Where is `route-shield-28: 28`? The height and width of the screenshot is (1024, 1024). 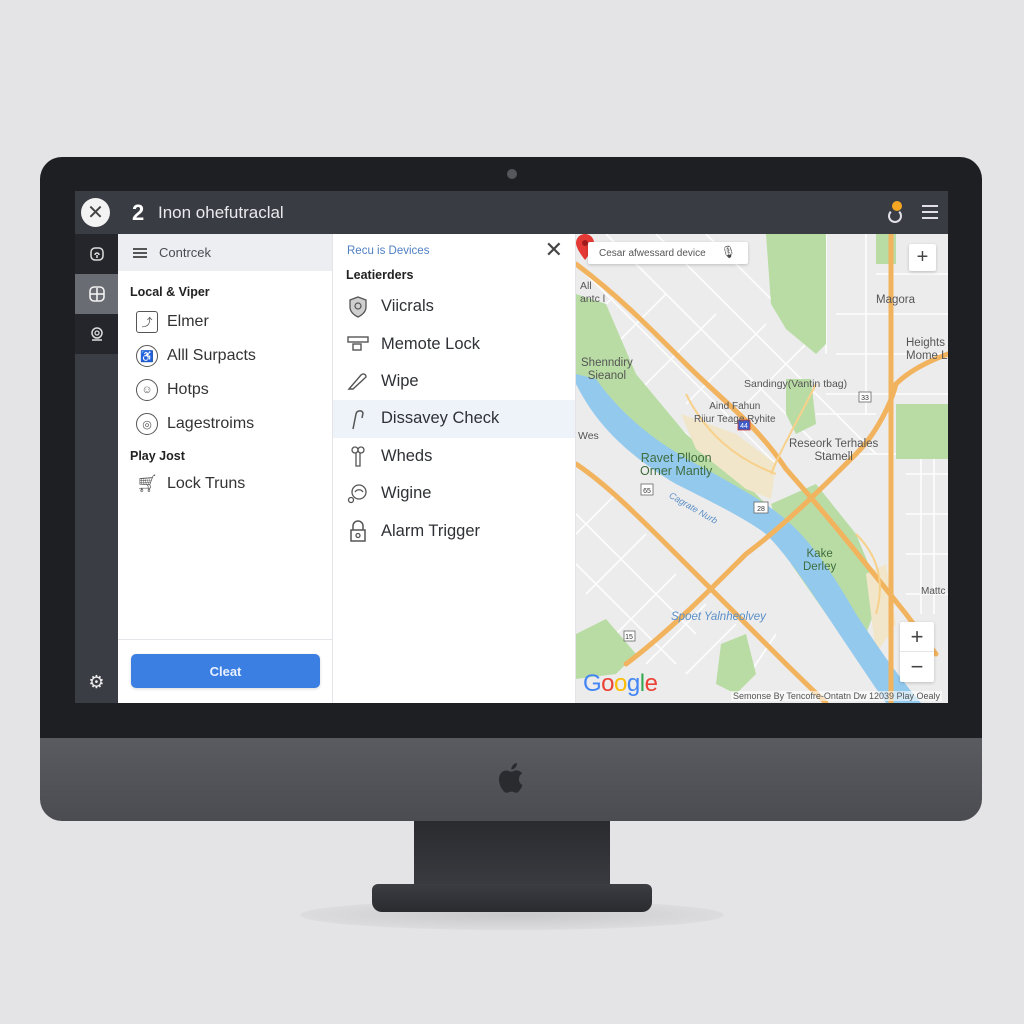
route-shield-28: 28 is located at coordinates (761, 509).